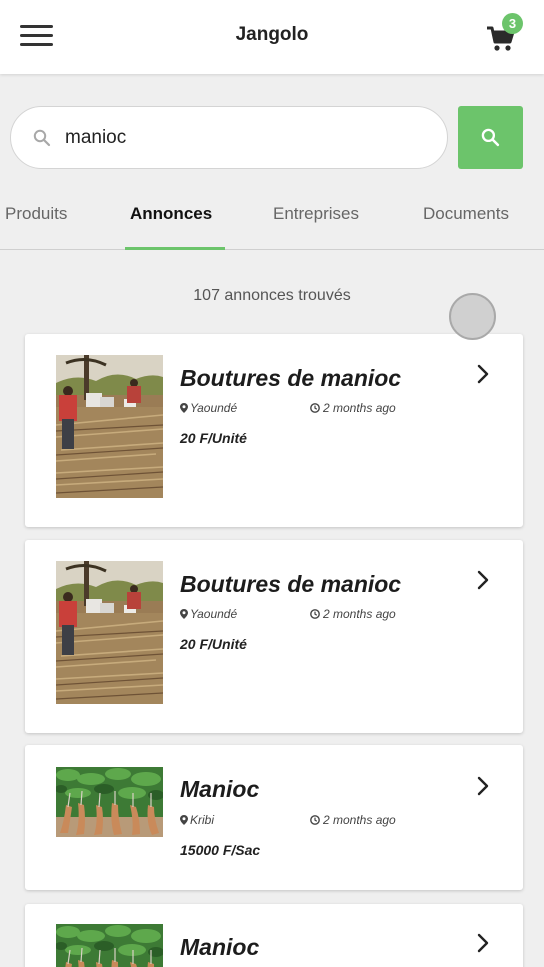 This screenshot has width=544, height=967. What do you see at coordinates (316, 214) in the screenshot?
I see `tab-entreprises: Entreprises` at bounding box center [316, 214].